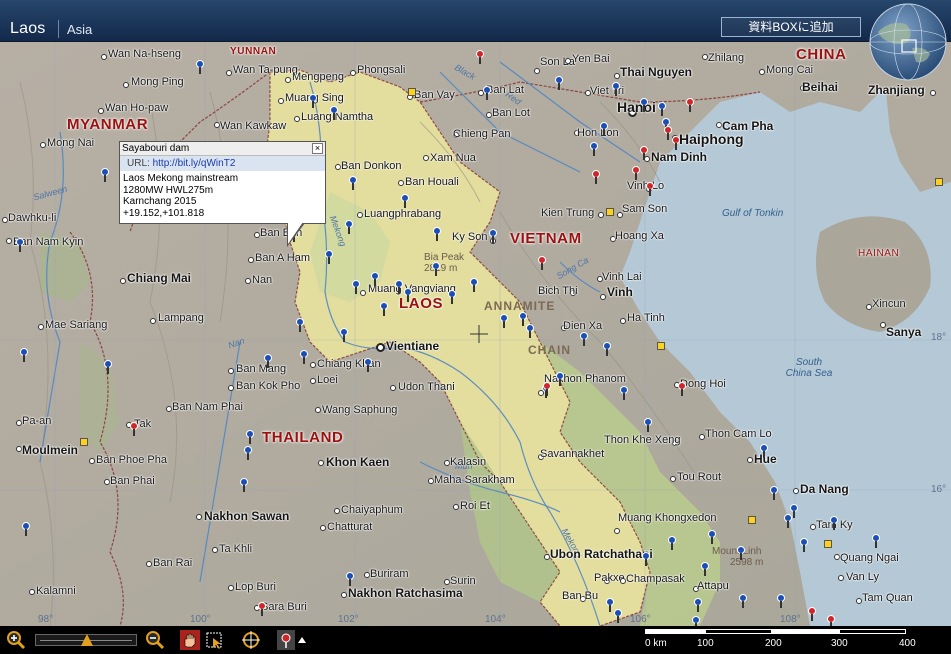 Image resolution: width=951 pixels, height=654 pixels. What do you see at coordinates (317, 148) in the screenshot?
I see `close-icon: ×` at bounding box center [317, 148].